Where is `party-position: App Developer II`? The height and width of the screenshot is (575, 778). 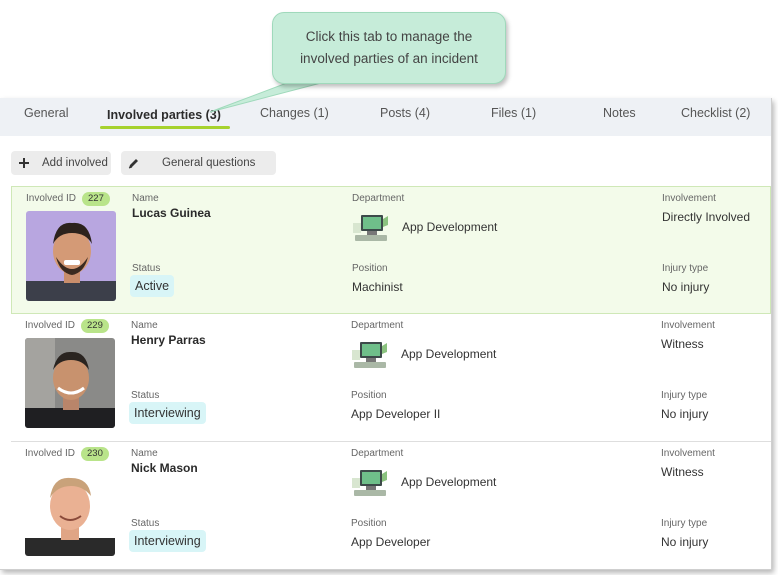 party-position: App Developer II is located at coordinates (396, 414).